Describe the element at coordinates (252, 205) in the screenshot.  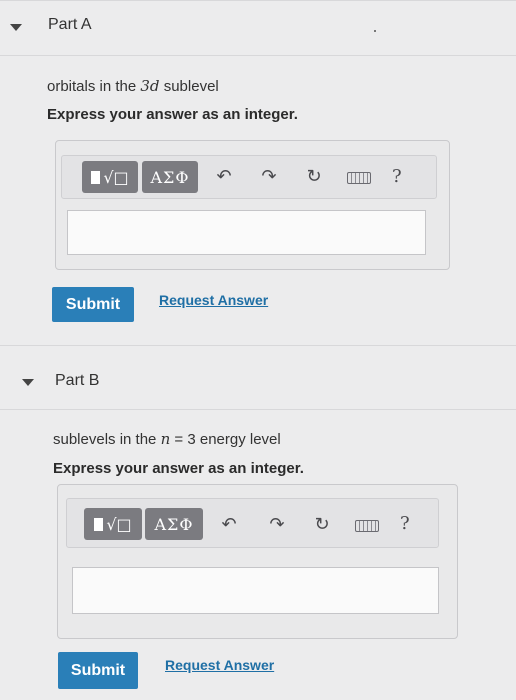
I see `part-a-answer-panel: √□ ΑΣΦ ↶ ↷ ↻ ?` at that location.